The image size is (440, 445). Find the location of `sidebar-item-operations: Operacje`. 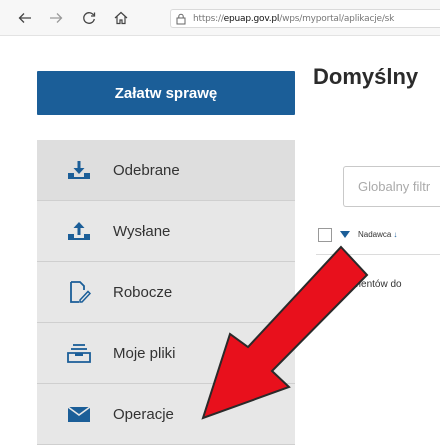

sidebar-item-operations: Operacje is located at coordinates (166, 414).